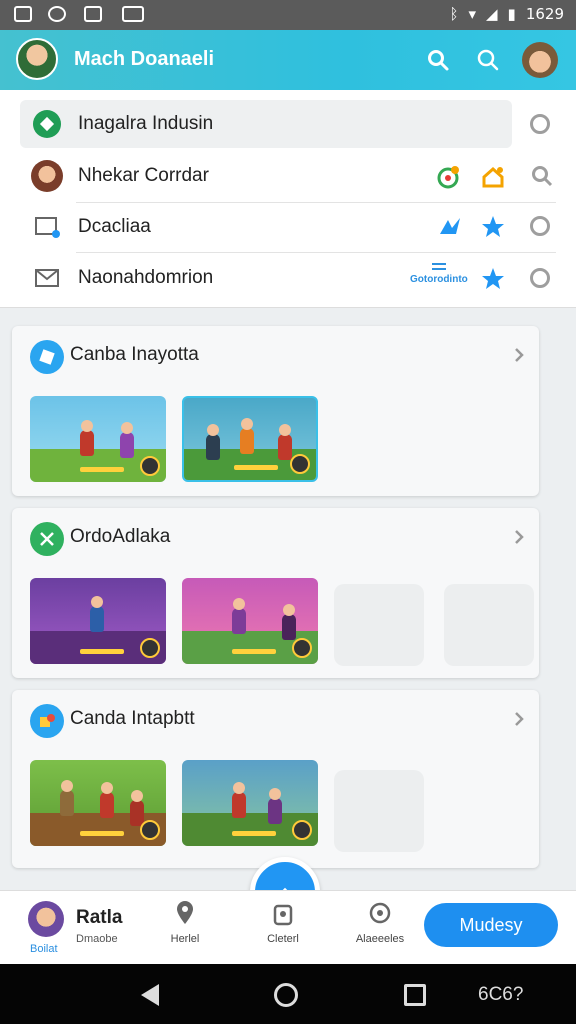  What do you see at coordinates (288, 60) in the screenshot?
I see `app-bar: Mach Doanaeli` at bounding box center [288, 60].